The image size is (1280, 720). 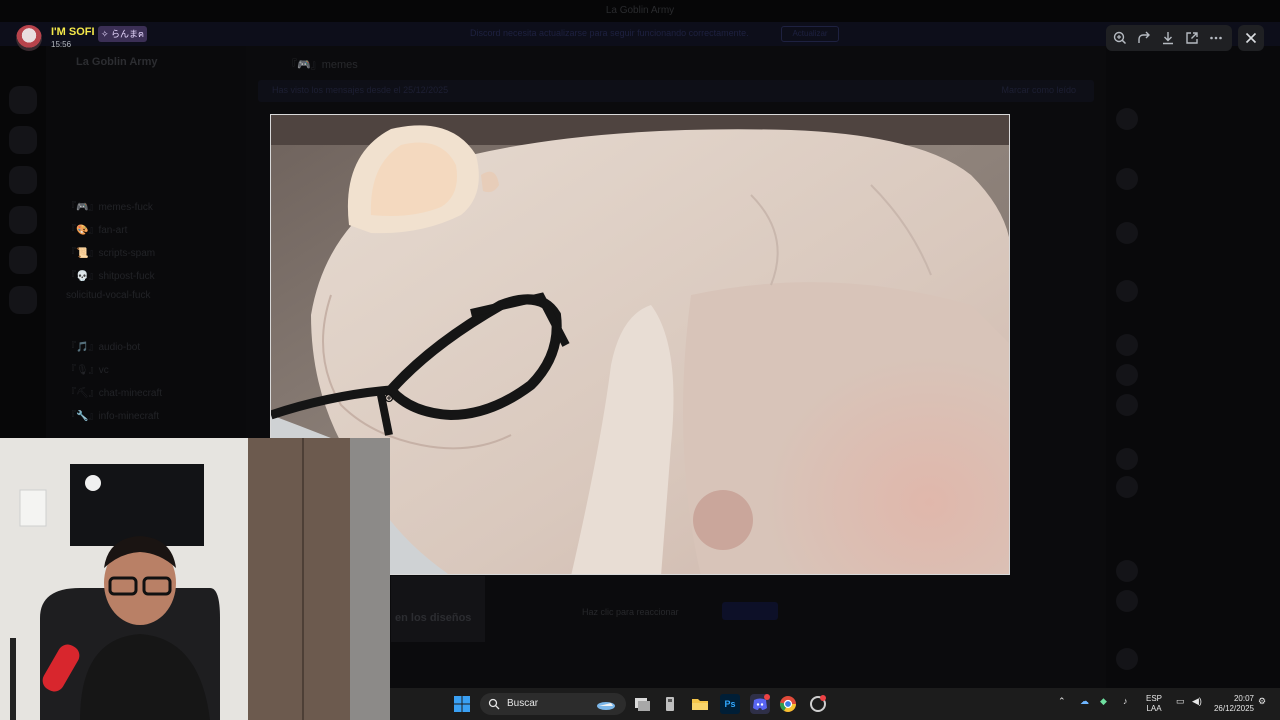 What do you see at coordinates (113, 416) in the screenshot?
I see `channel-item: 『🔧』info-minecraft` at bounding box center [113, 416].